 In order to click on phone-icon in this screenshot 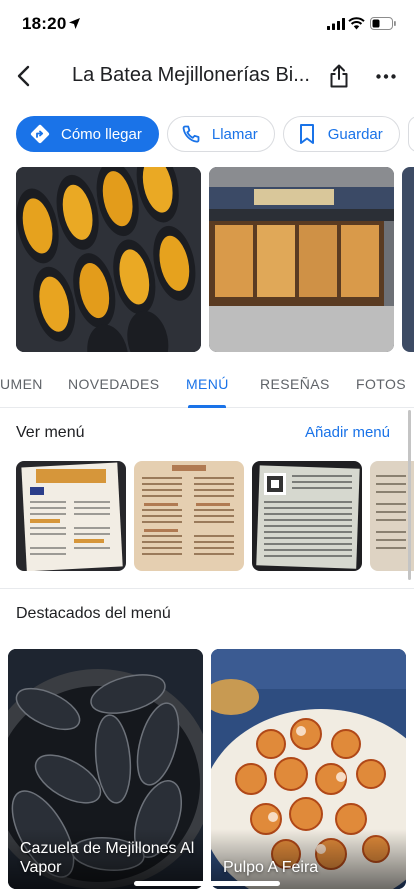, I will do `click(191, 134)`.